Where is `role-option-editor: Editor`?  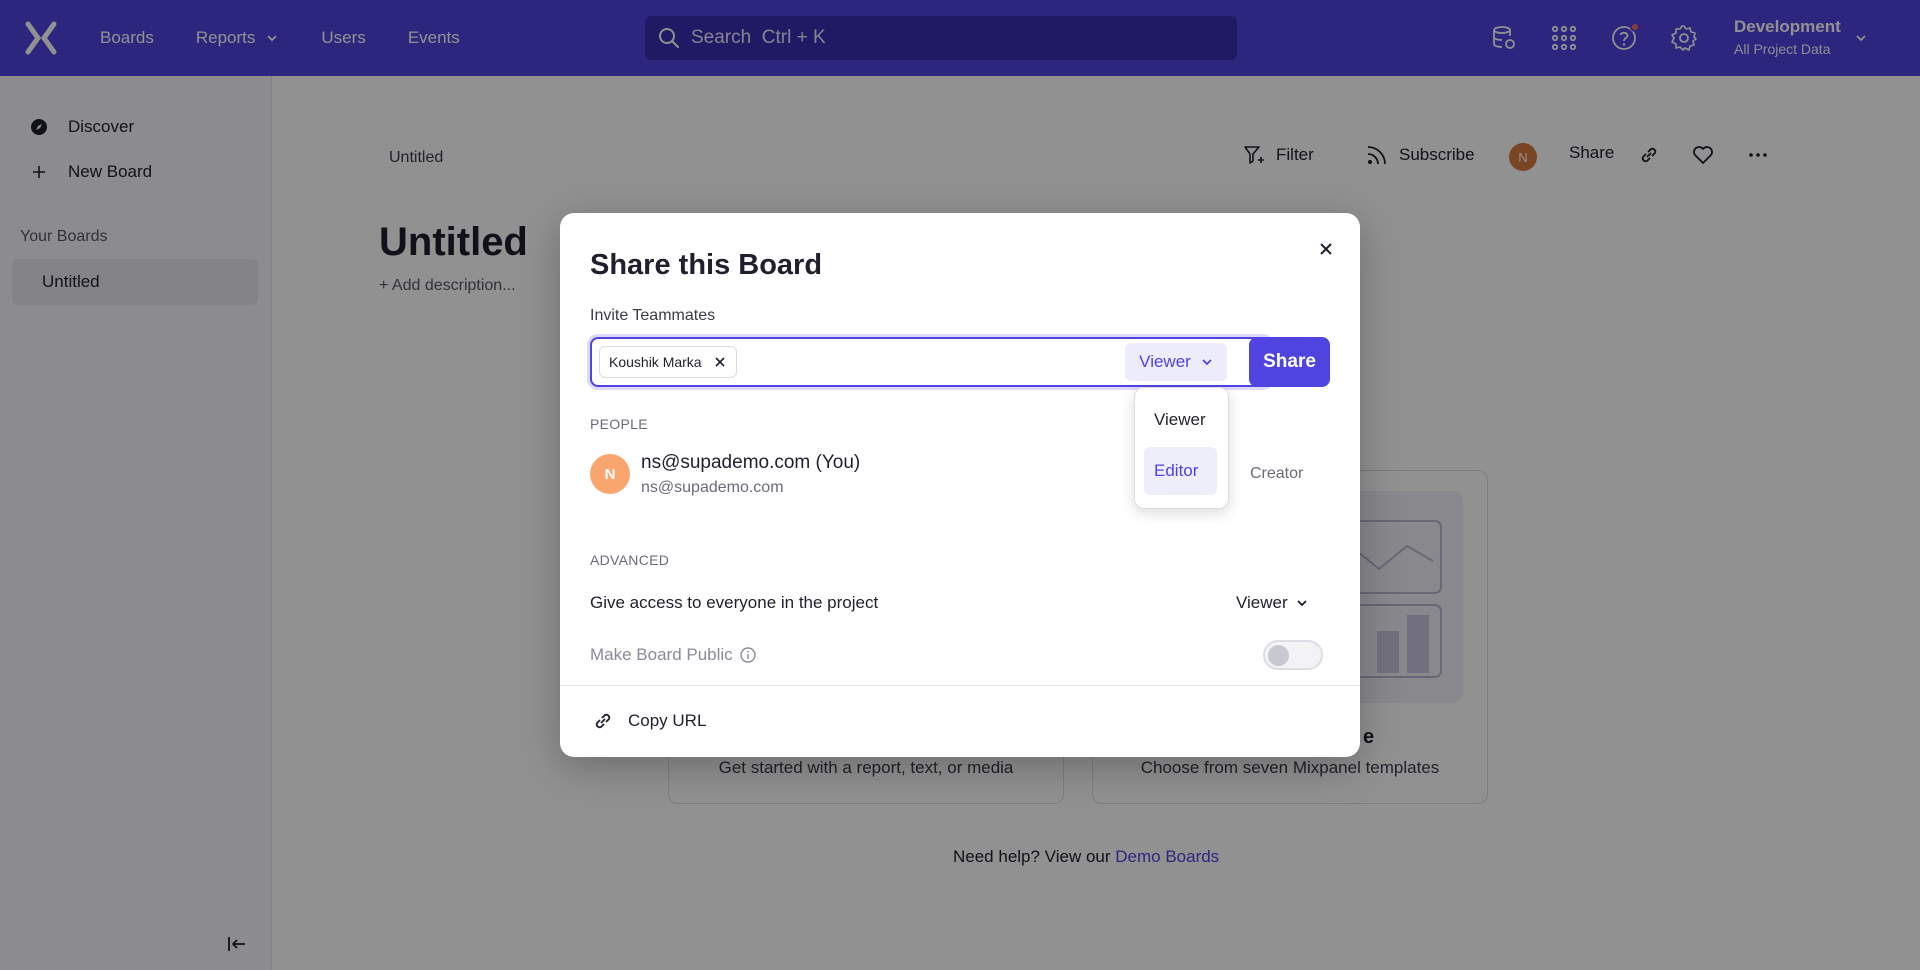
role-option-editor: Editor is located at coordinates (1180, 471).